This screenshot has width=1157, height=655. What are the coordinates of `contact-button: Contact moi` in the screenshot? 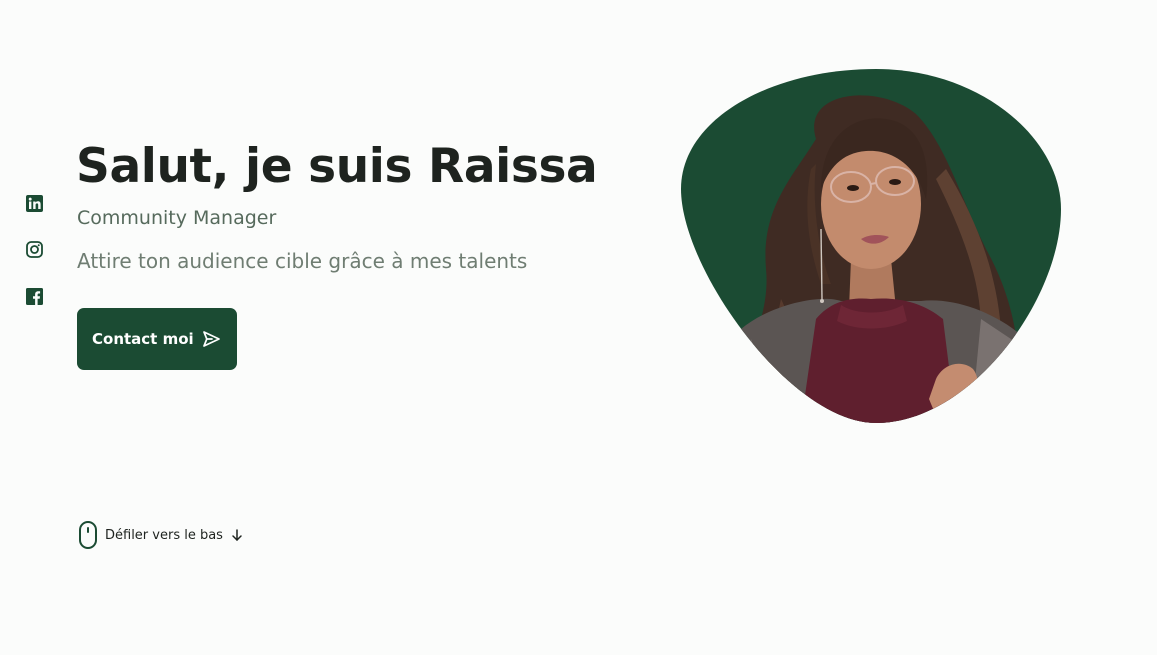 It's located at (157, 339).